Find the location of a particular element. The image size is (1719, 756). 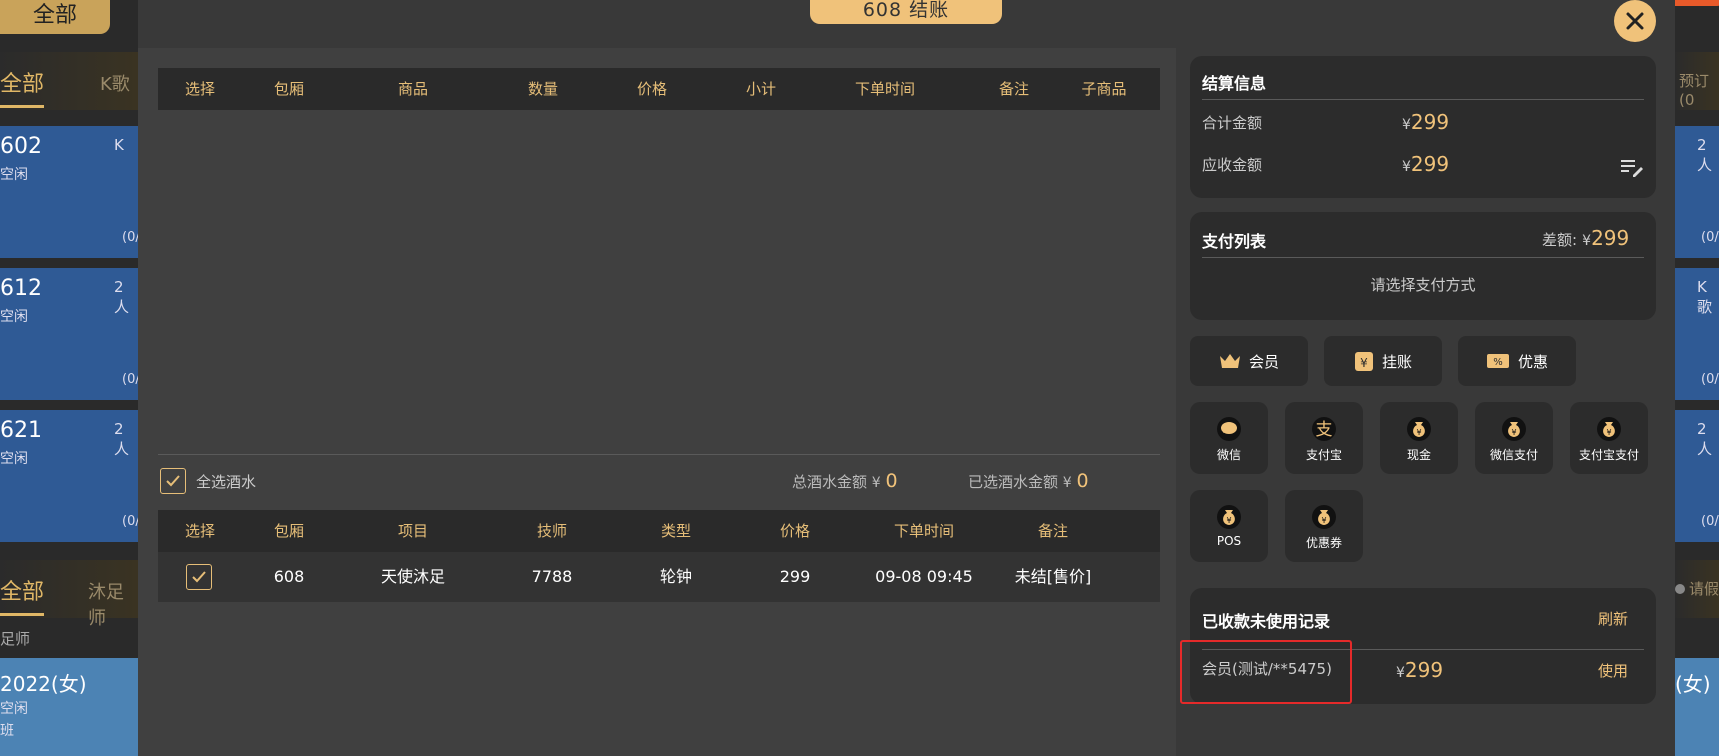

room-status: 空闲 is located at coordinates (14, 459).